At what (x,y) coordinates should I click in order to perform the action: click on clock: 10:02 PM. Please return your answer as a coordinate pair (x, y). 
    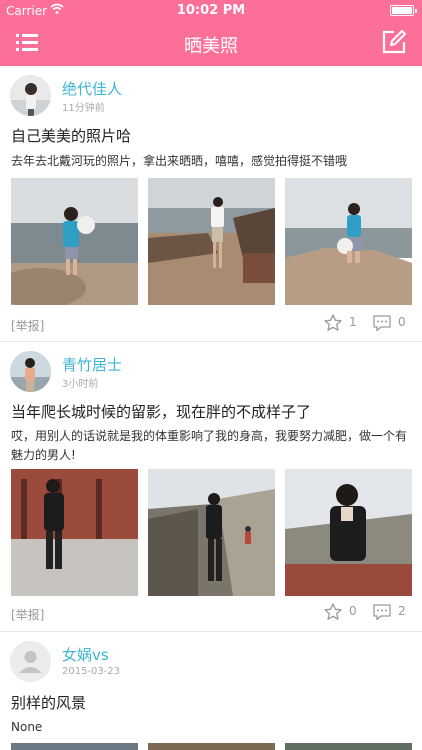
    Looking at the image, I should click on (211, 10).